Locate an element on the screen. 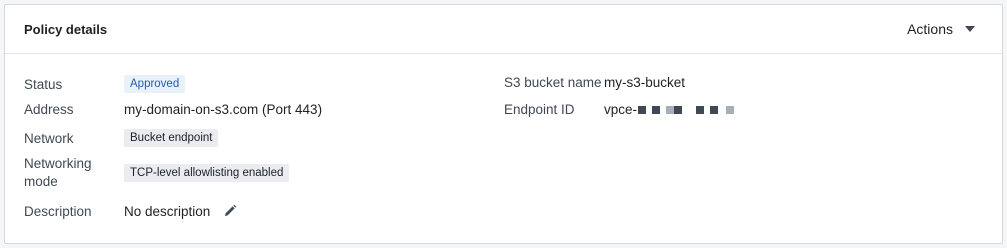 This screenshot has width=1007, height=248. status-label: Status is located at coordinates (43, 84).